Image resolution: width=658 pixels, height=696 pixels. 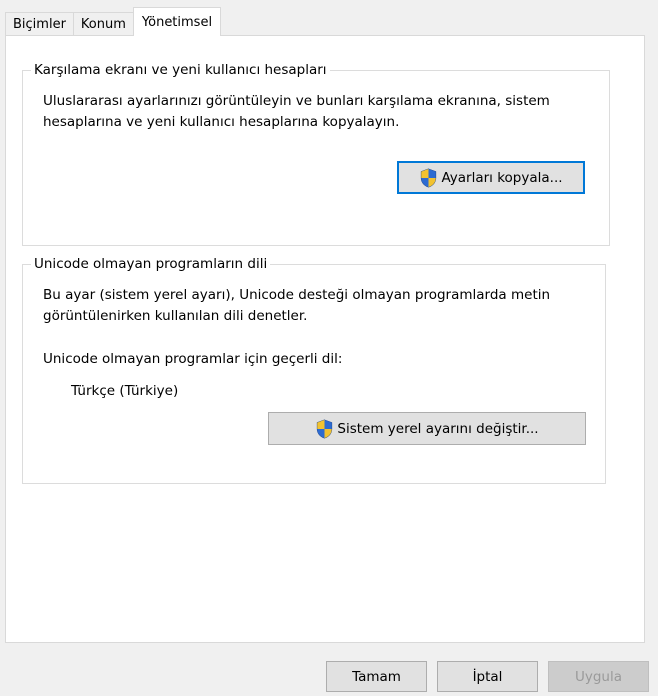 I want to click on non-unicode-group-title: Unicode olmayan programların dili, so click(x=151, y=264).